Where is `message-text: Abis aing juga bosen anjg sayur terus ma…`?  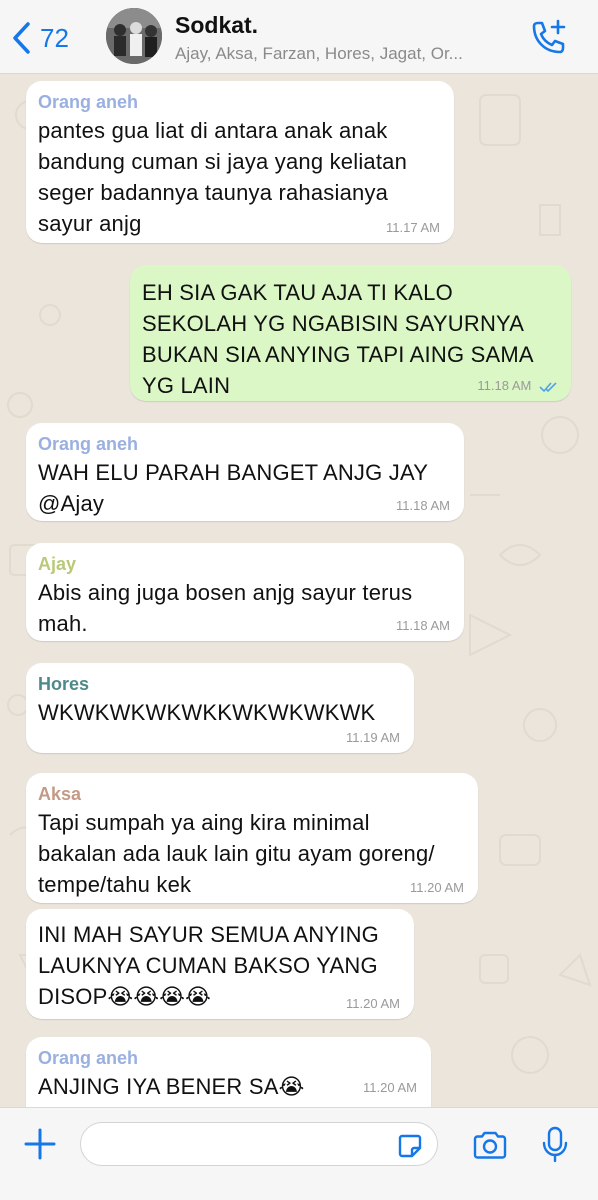
message-text: Abis aing juga bosen anjg sayur terus ma… is located at coordinates (225, 608).